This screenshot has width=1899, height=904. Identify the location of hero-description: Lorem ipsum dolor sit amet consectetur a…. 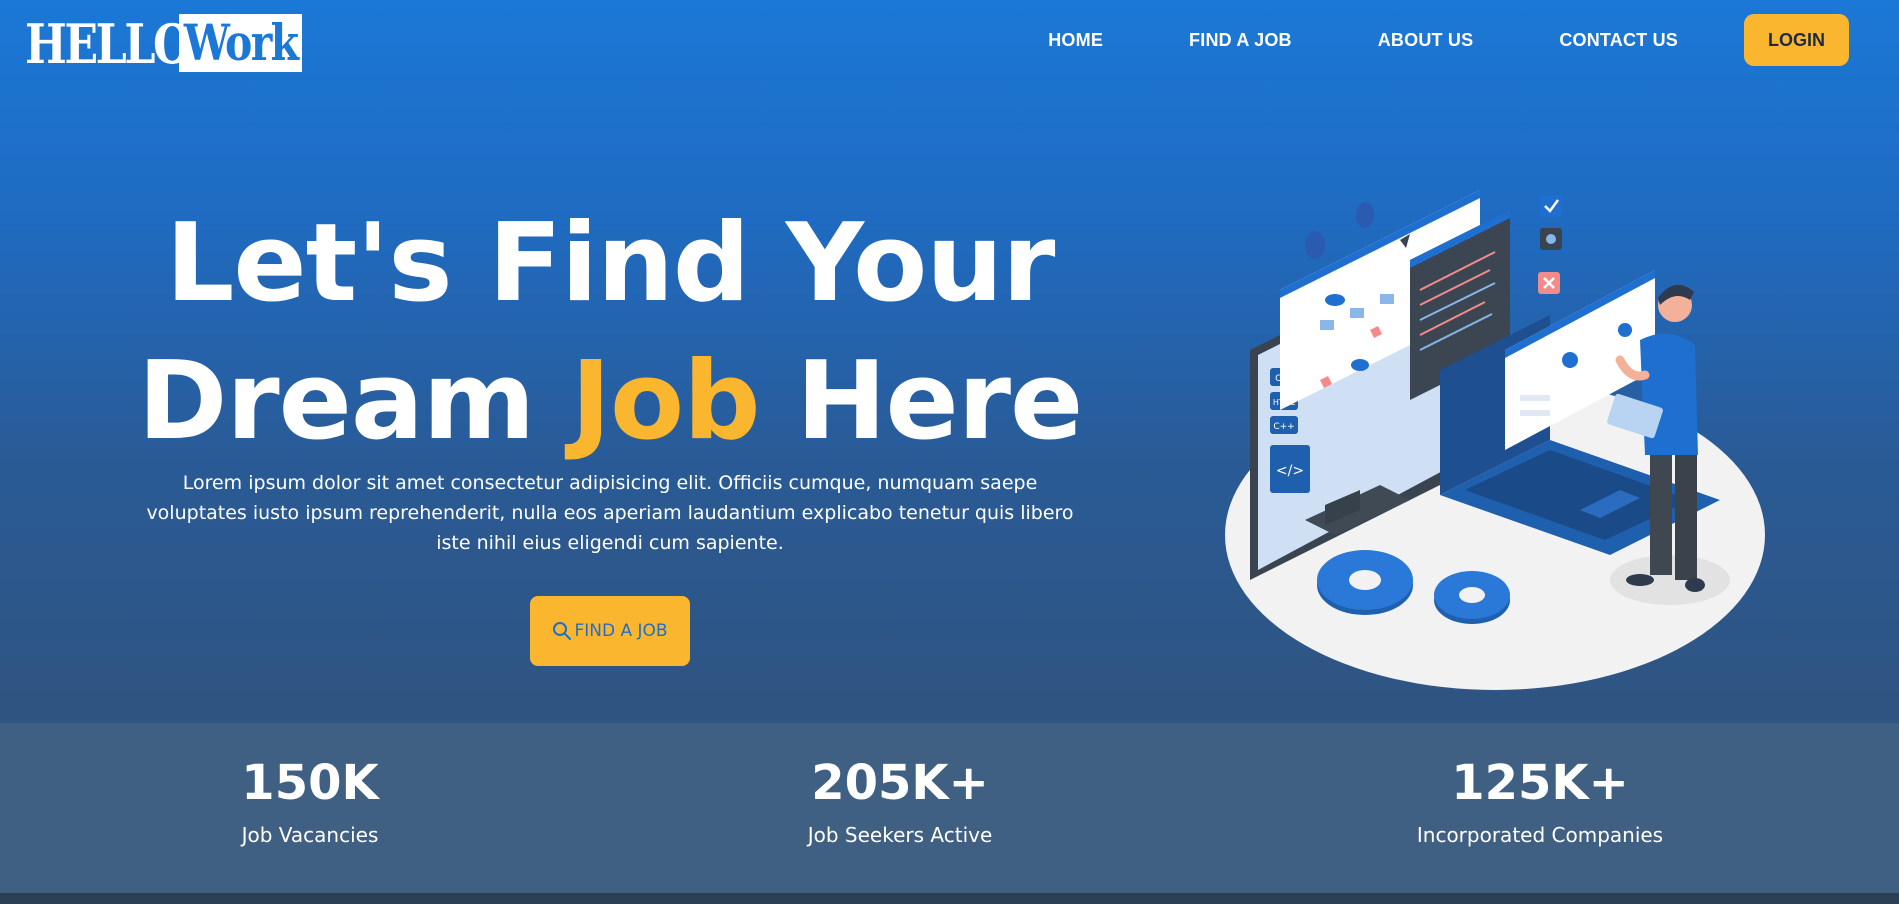
(610, 513).